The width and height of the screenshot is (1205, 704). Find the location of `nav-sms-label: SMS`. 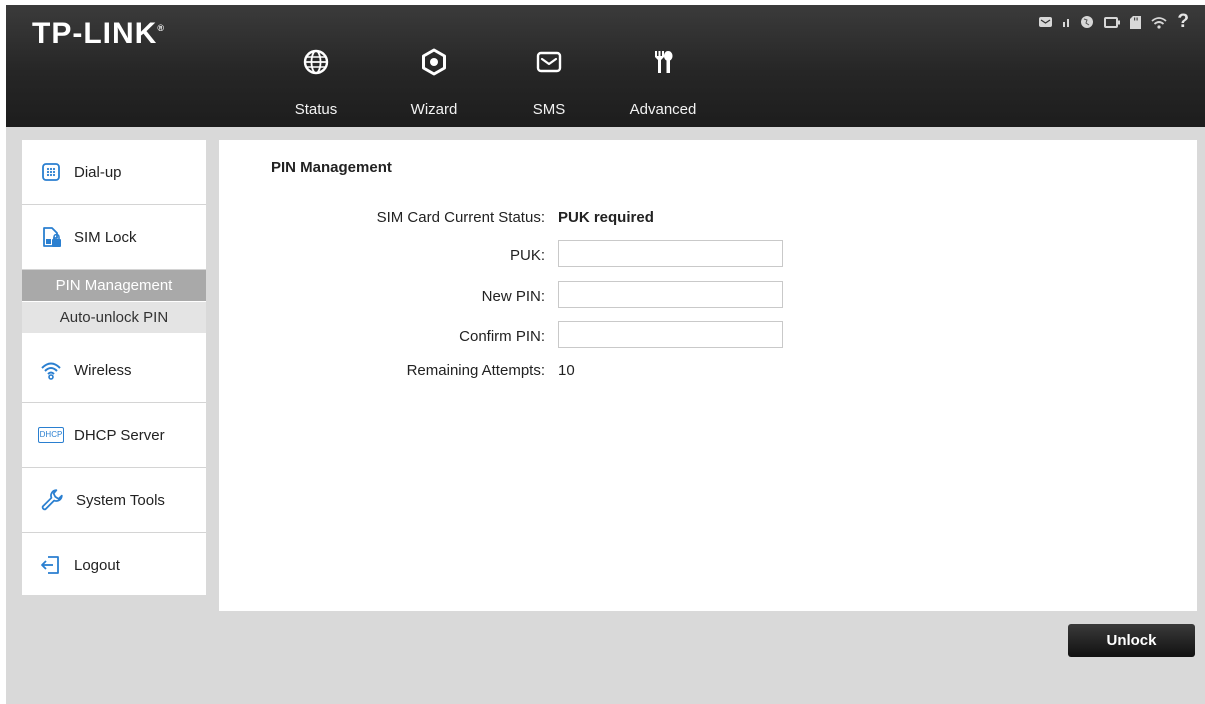

nav-sms-label: SMS is located at coordinates (549, 109).